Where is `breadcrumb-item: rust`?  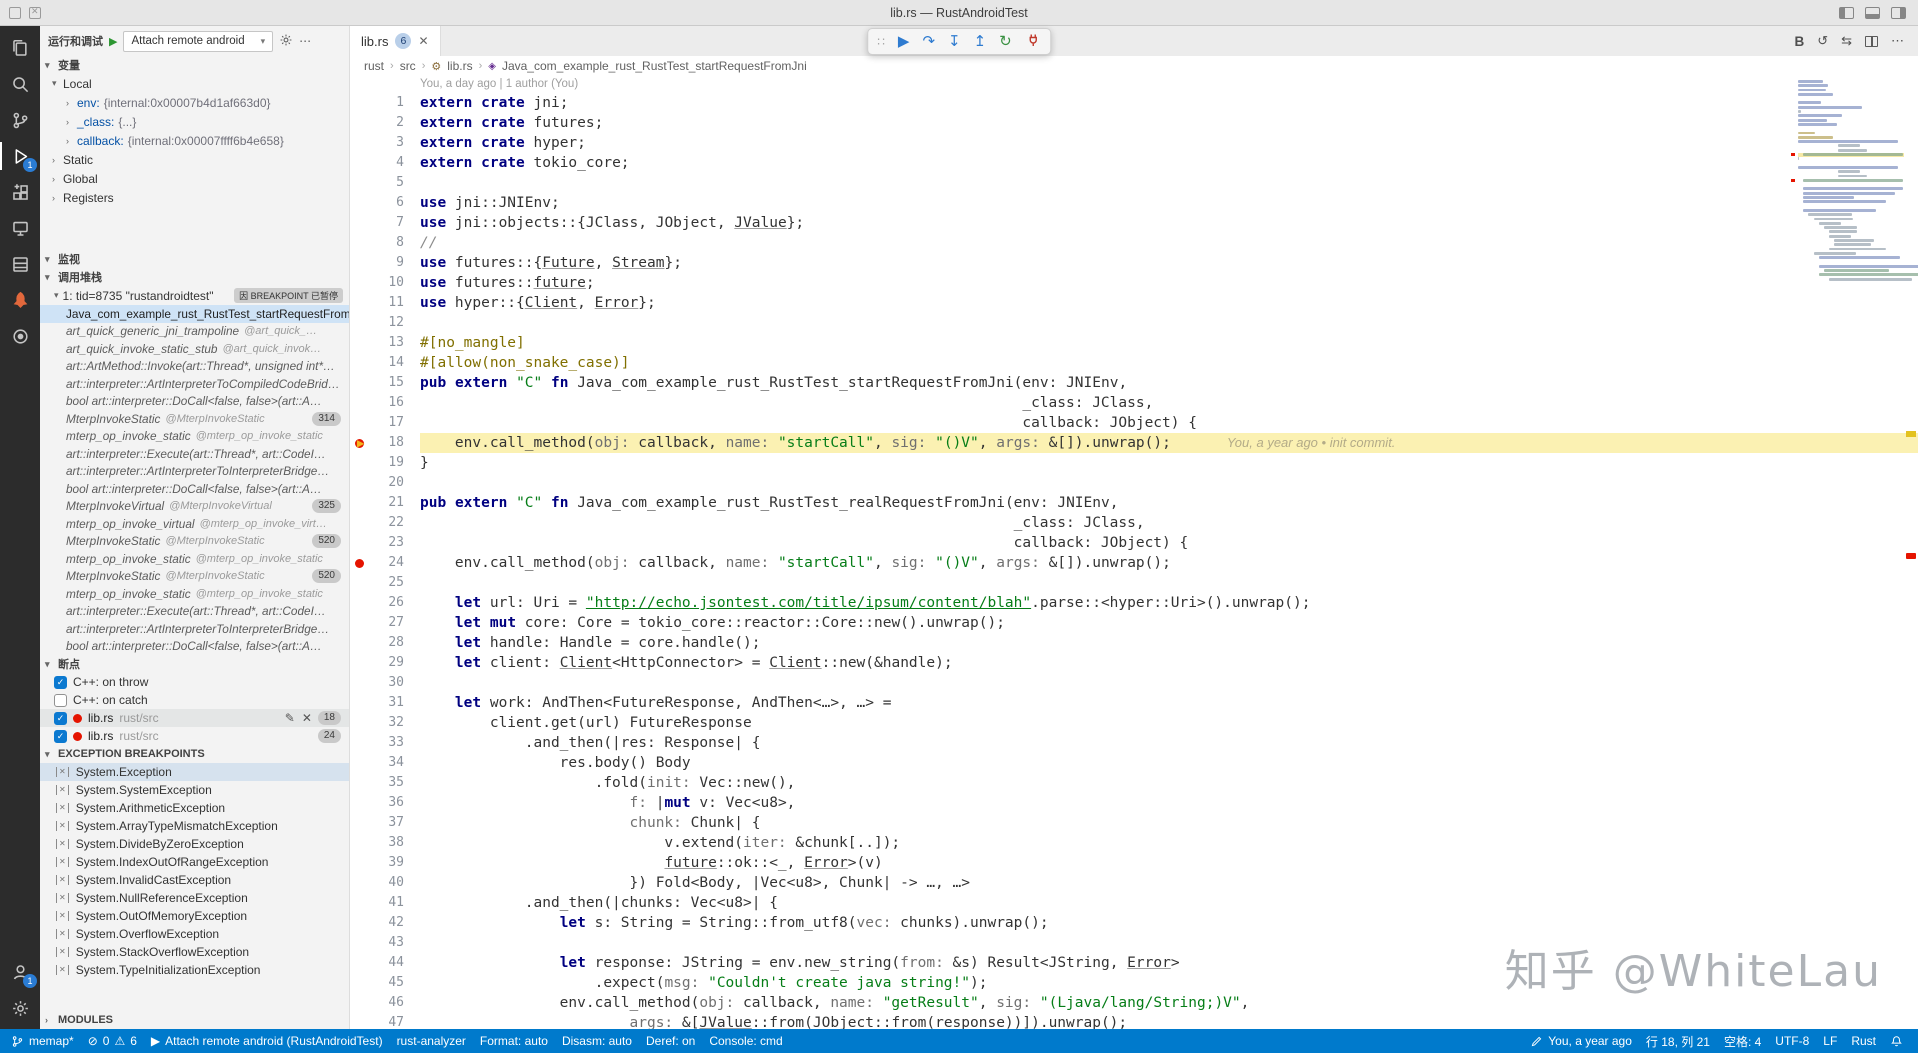 breadcrumb-item: rust is located at coordinates (374, 66).